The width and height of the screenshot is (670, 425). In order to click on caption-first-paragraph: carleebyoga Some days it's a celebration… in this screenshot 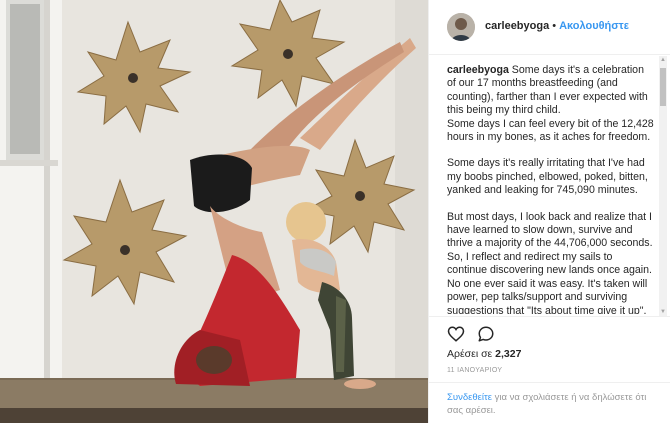, I will do `click(551, 104)`.